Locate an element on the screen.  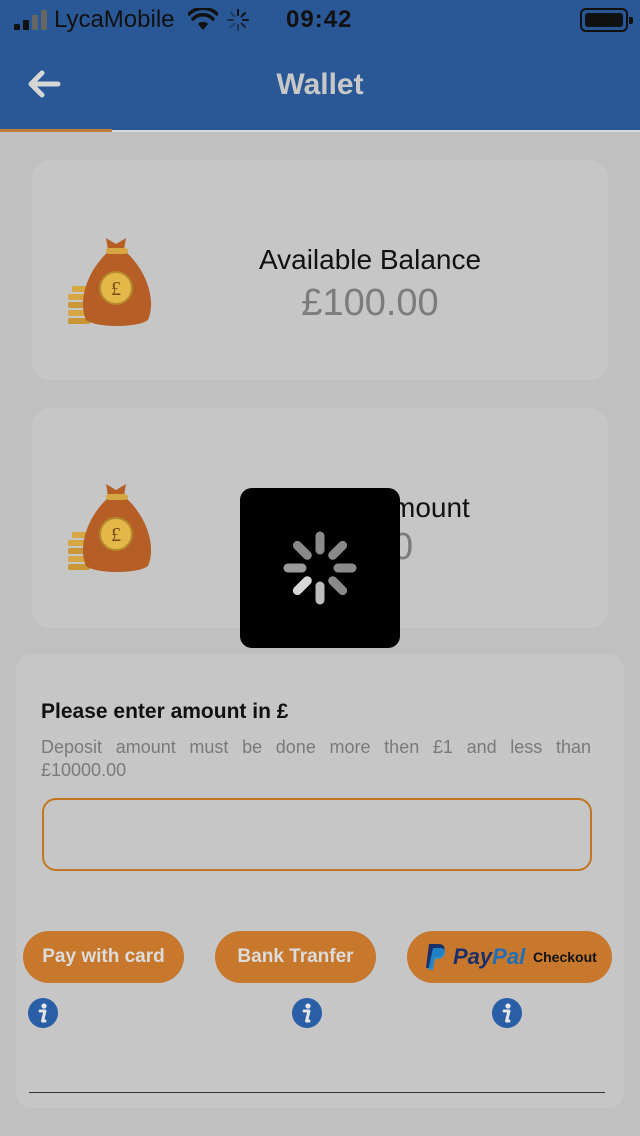
deposit-amount-input is located at coordinates (317, 834).